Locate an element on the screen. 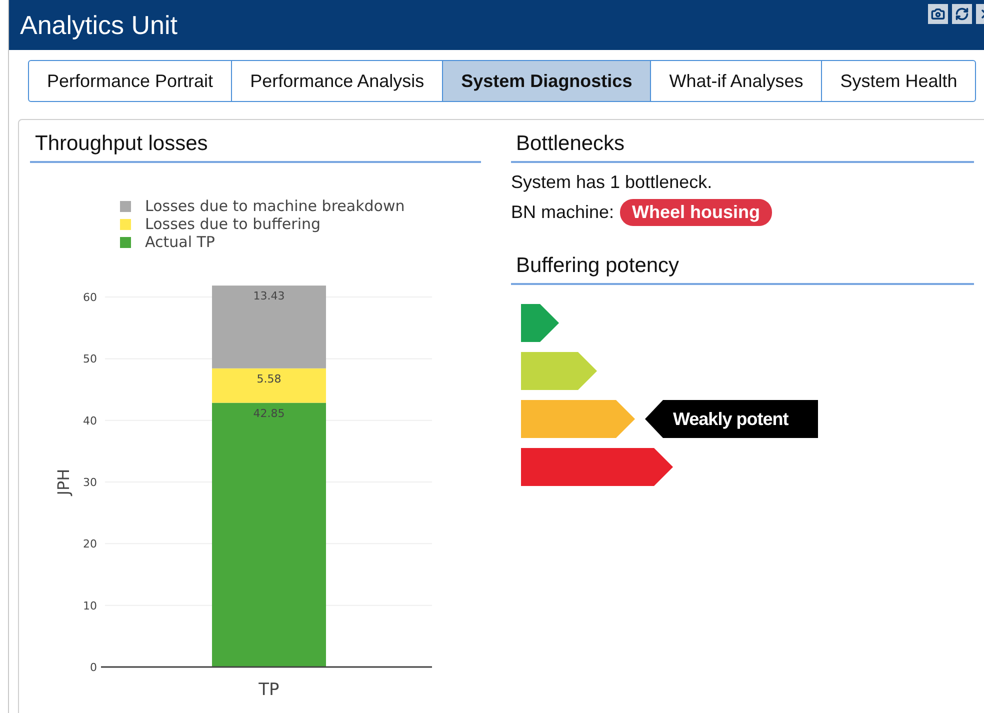  camera-icon is located at coordinates (938, 14).